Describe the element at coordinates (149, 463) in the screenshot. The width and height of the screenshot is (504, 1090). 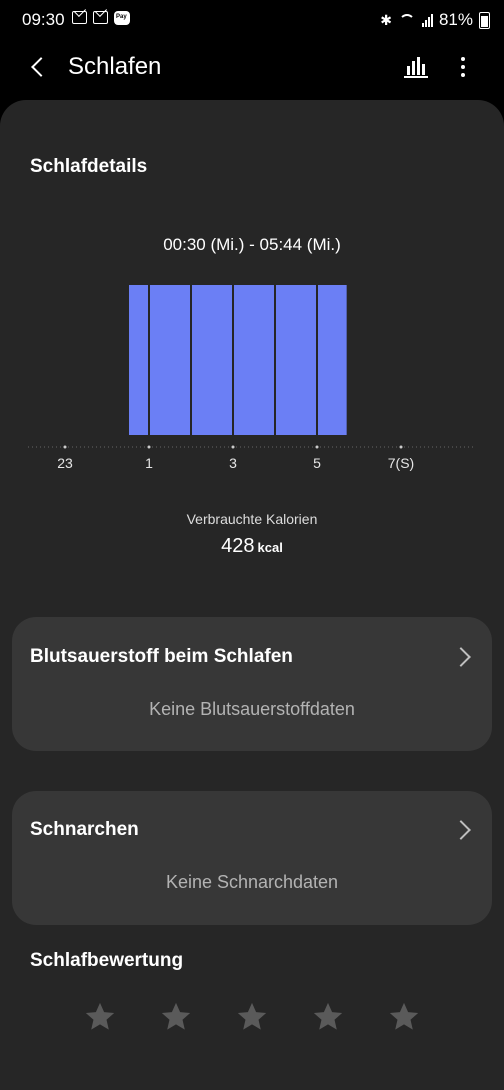
I see `x-tick-label: 1` at that location.